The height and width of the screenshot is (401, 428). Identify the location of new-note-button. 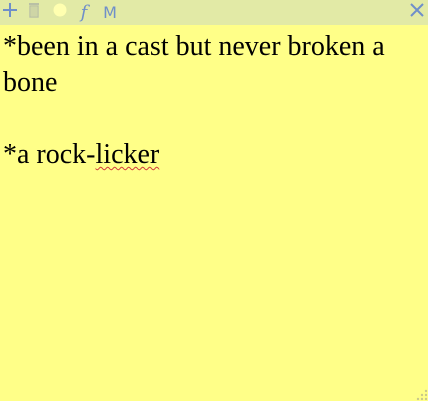
(10, 12).